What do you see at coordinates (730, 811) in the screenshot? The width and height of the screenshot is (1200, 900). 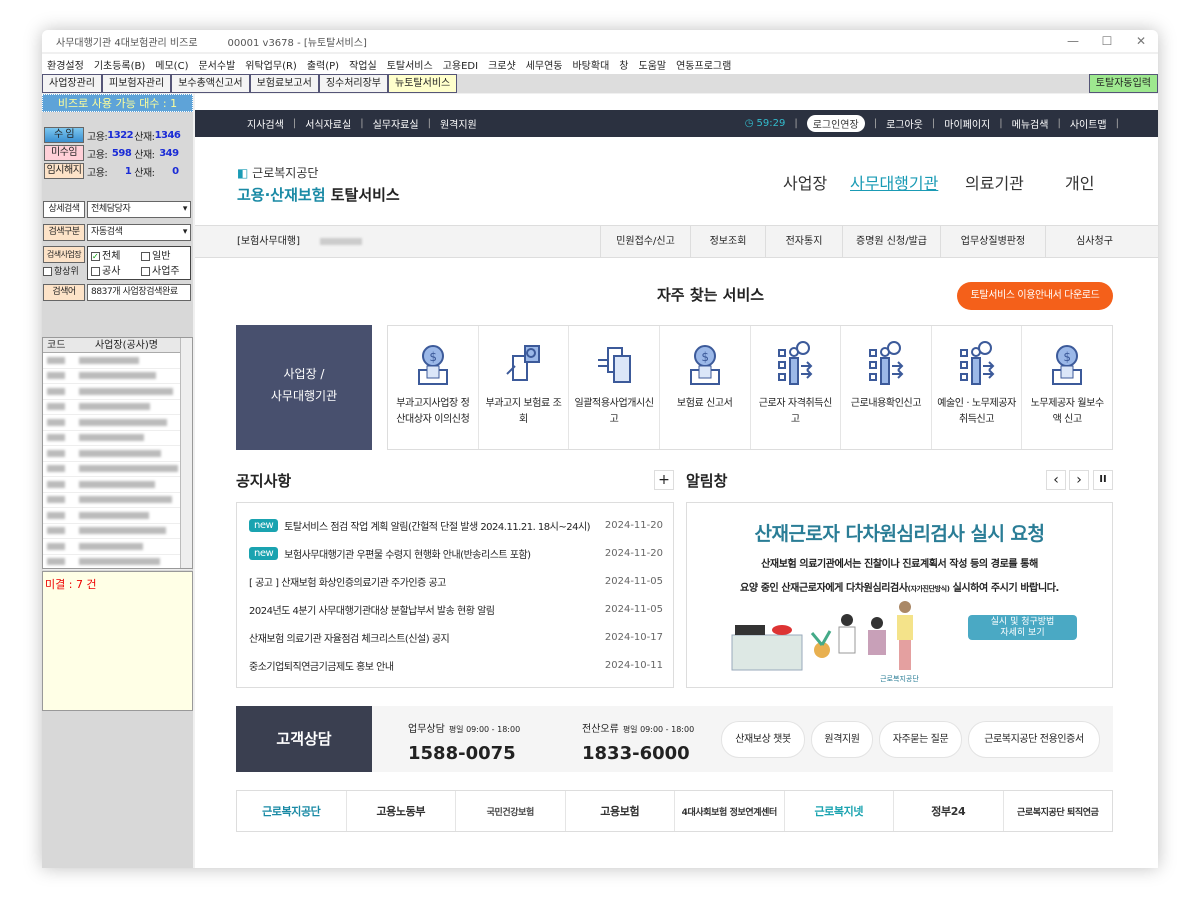 I see `partner-logo: 4대사회보험 정보연계센터` at bounding box center [730, 811].